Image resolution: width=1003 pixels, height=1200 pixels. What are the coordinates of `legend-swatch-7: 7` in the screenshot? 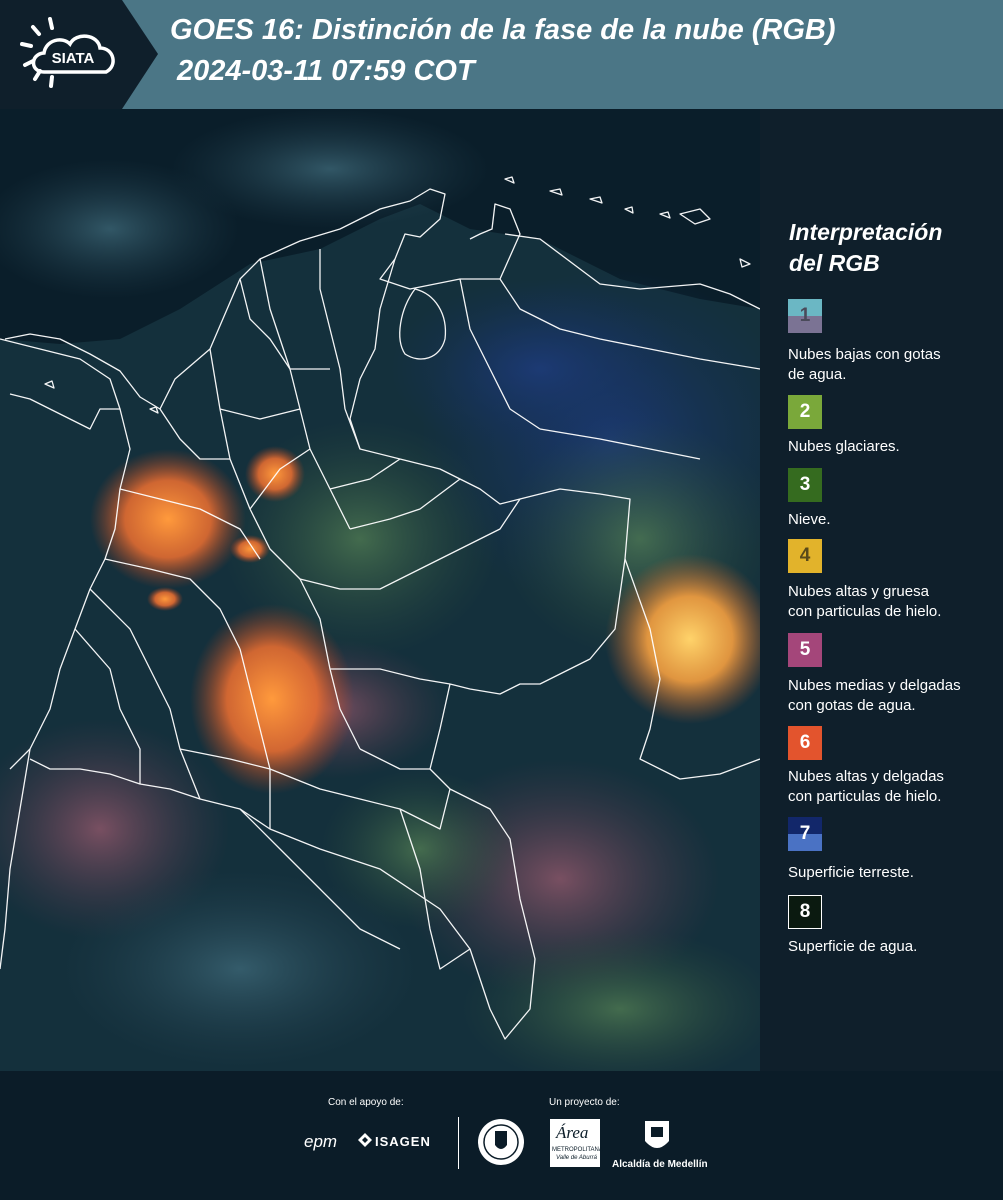 It's located at (805, 834).